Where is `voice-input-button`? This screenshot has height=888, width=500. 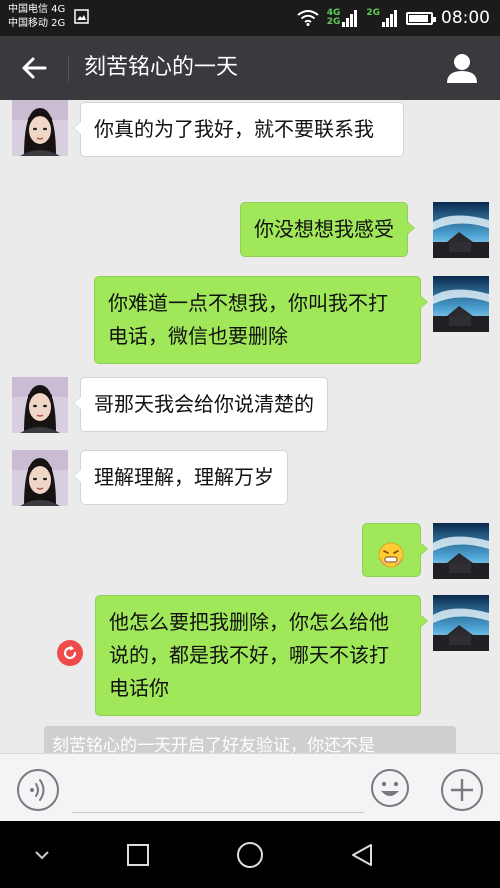
voice-input-button is located at coordinates (38, 790).